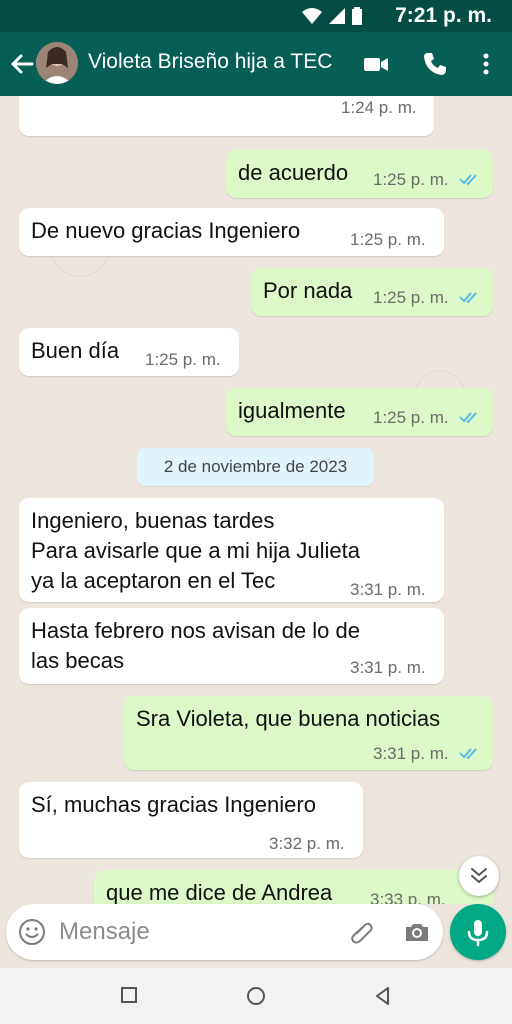 Image resolution: width=512 pixels, height=1024 pixels. Describe the element at coordinates (376, 64) in the screenshot. I see `video-call-icon` at that location.